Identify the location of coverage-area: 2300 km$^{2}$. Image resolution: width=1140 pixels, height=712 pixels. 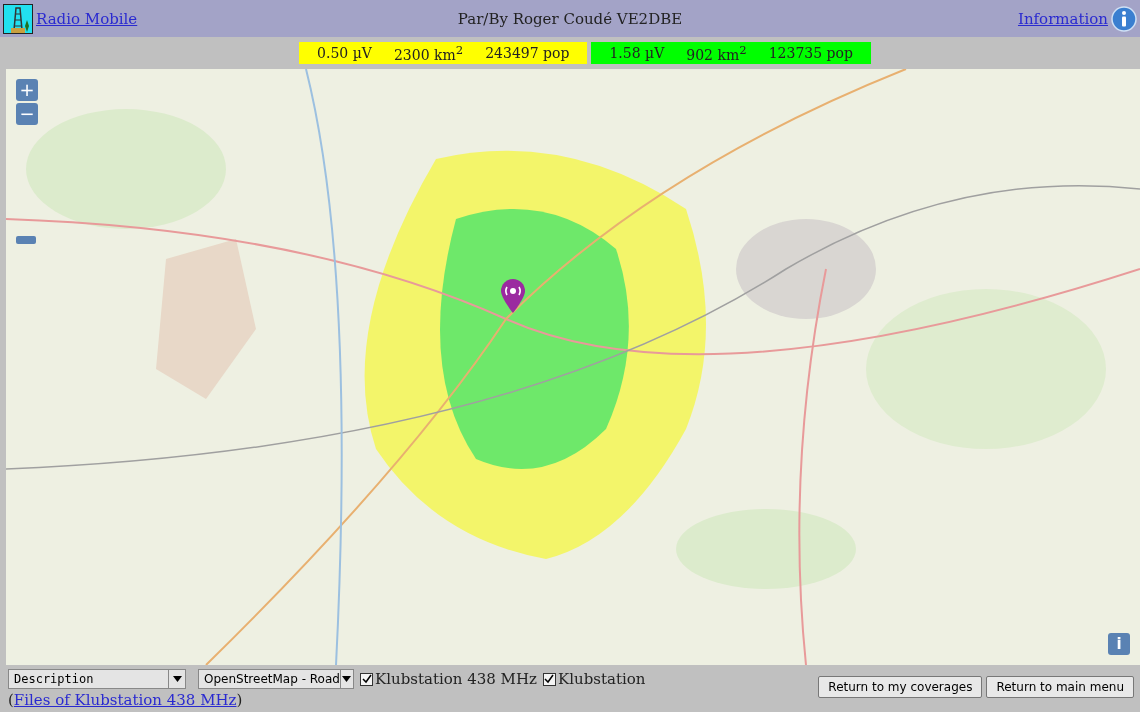
(428, 53).